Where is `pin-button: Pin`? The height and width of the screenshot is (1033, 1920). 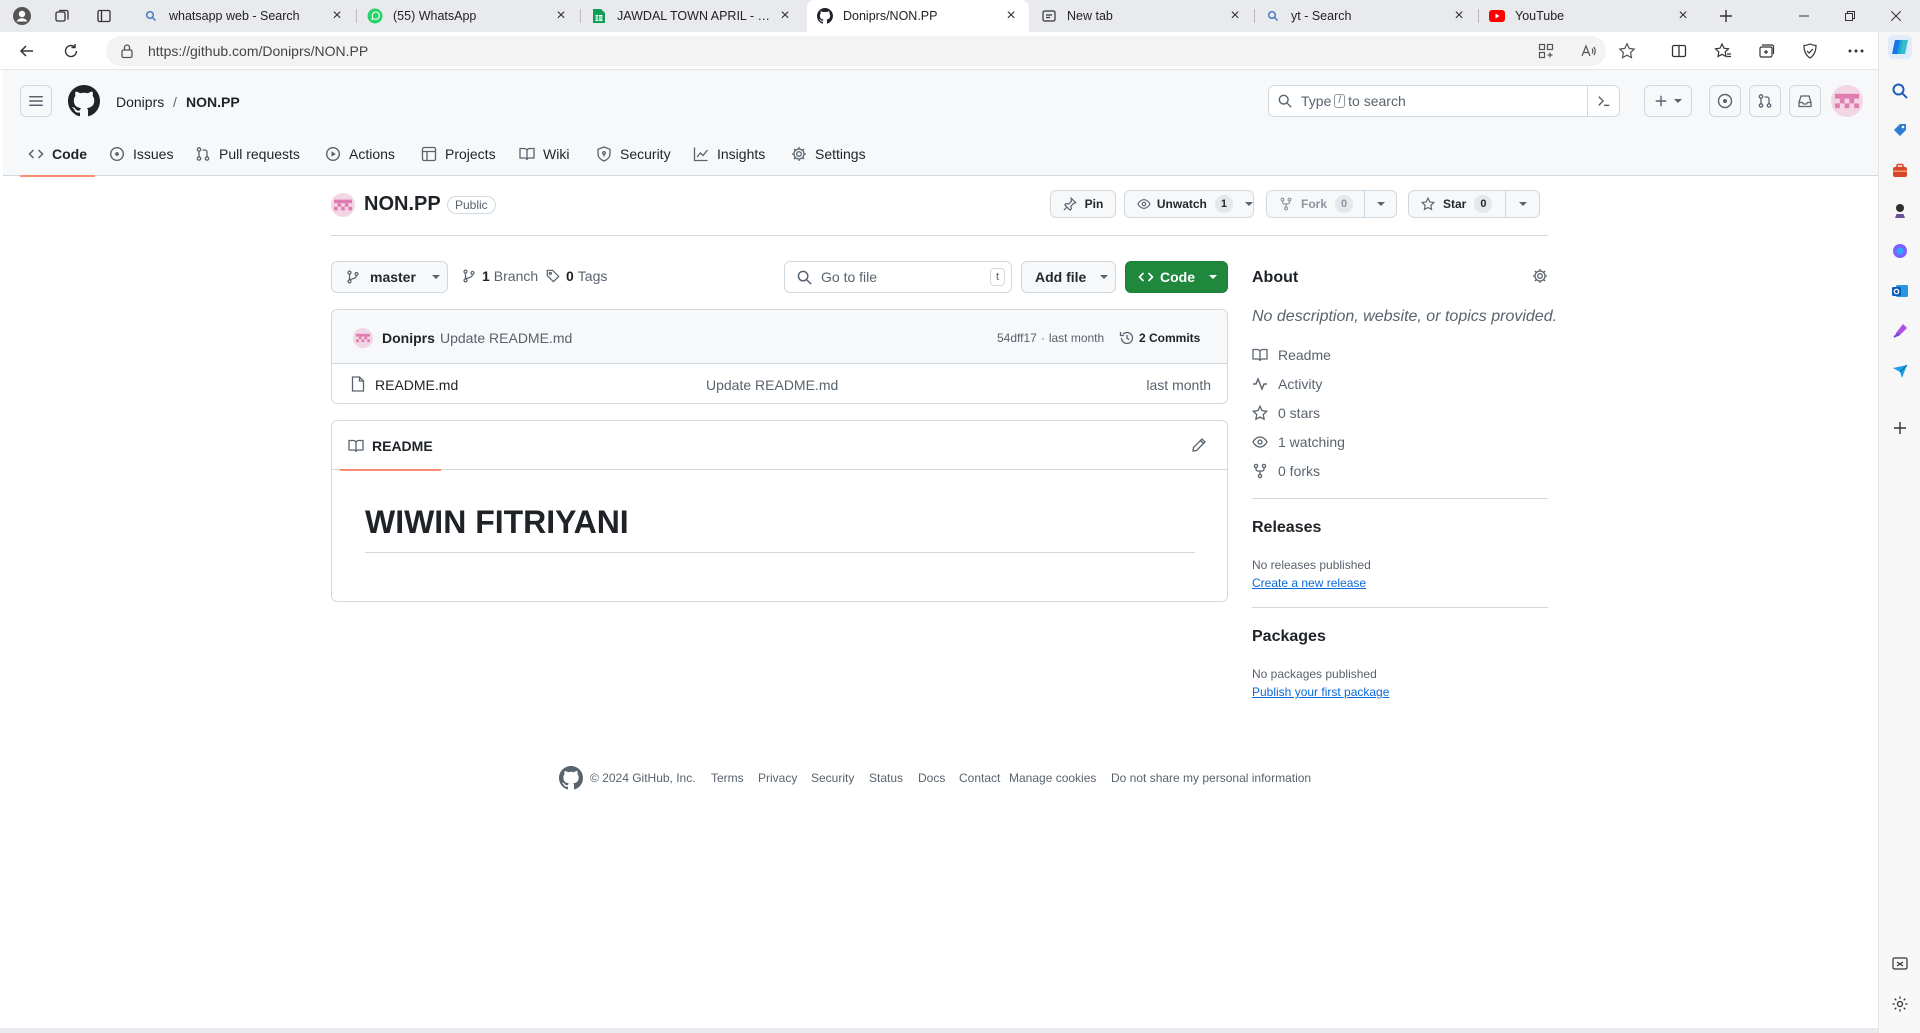
pin-button: Pin is located at coordinates (1083, 204).